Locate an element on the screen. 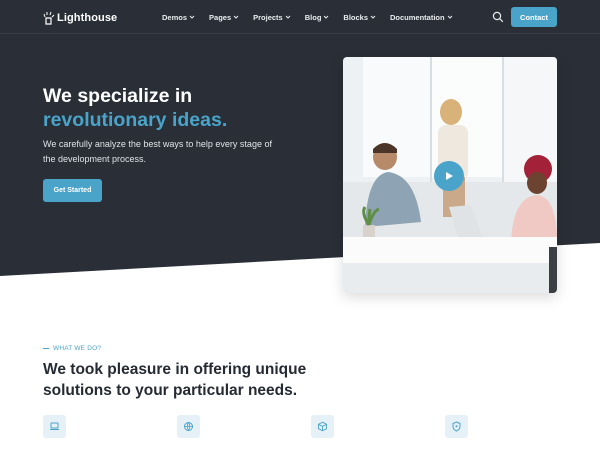  cube-icon is located at coordinates (322, 426).